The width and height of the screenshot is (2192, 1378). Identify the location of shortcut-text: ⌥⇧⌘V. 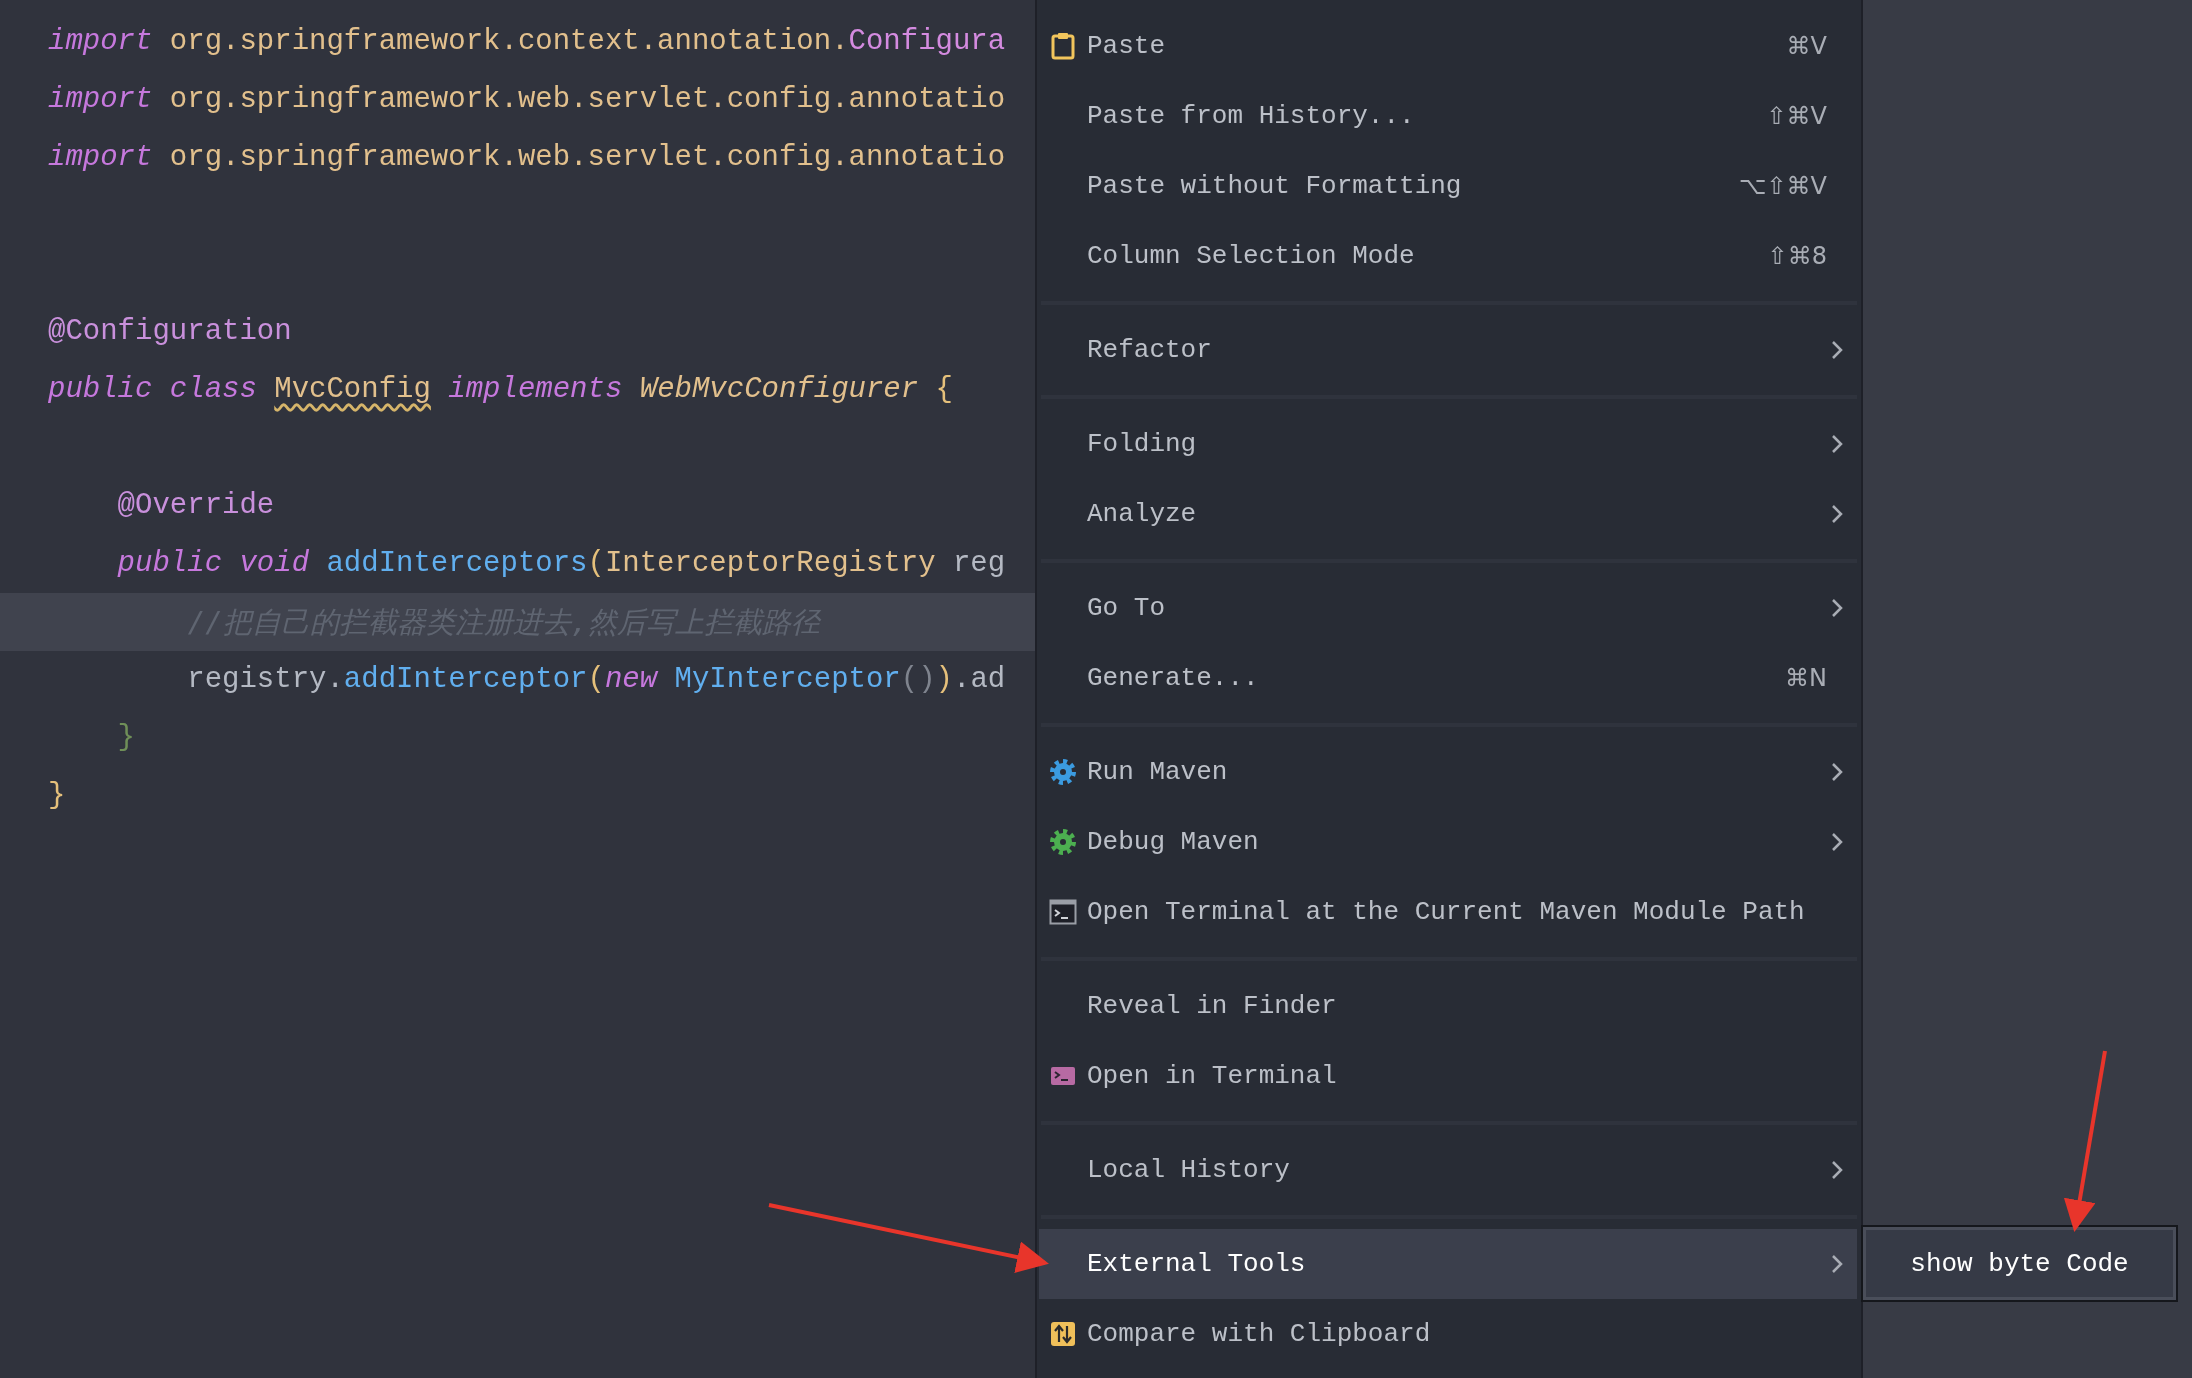
(1782, 186).